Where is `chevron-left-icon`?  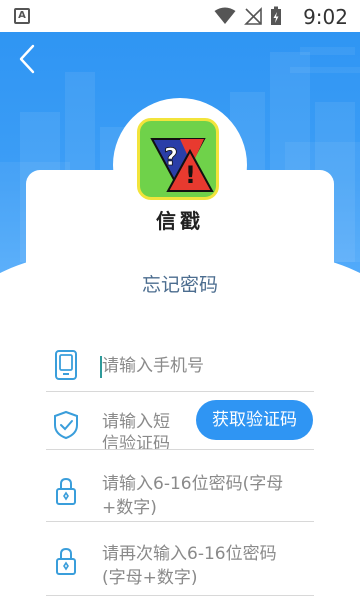 chevron-left-icon is located at coordinates (27, 59).